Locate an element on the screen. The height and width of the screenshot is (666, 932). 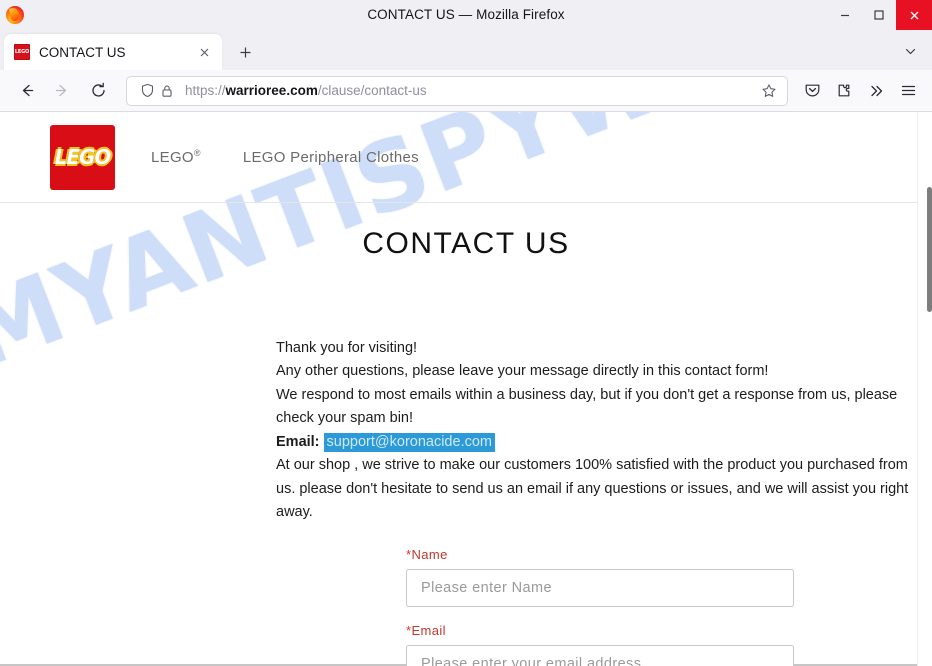
email-label-text: Email is located at coordinates (428, 630).